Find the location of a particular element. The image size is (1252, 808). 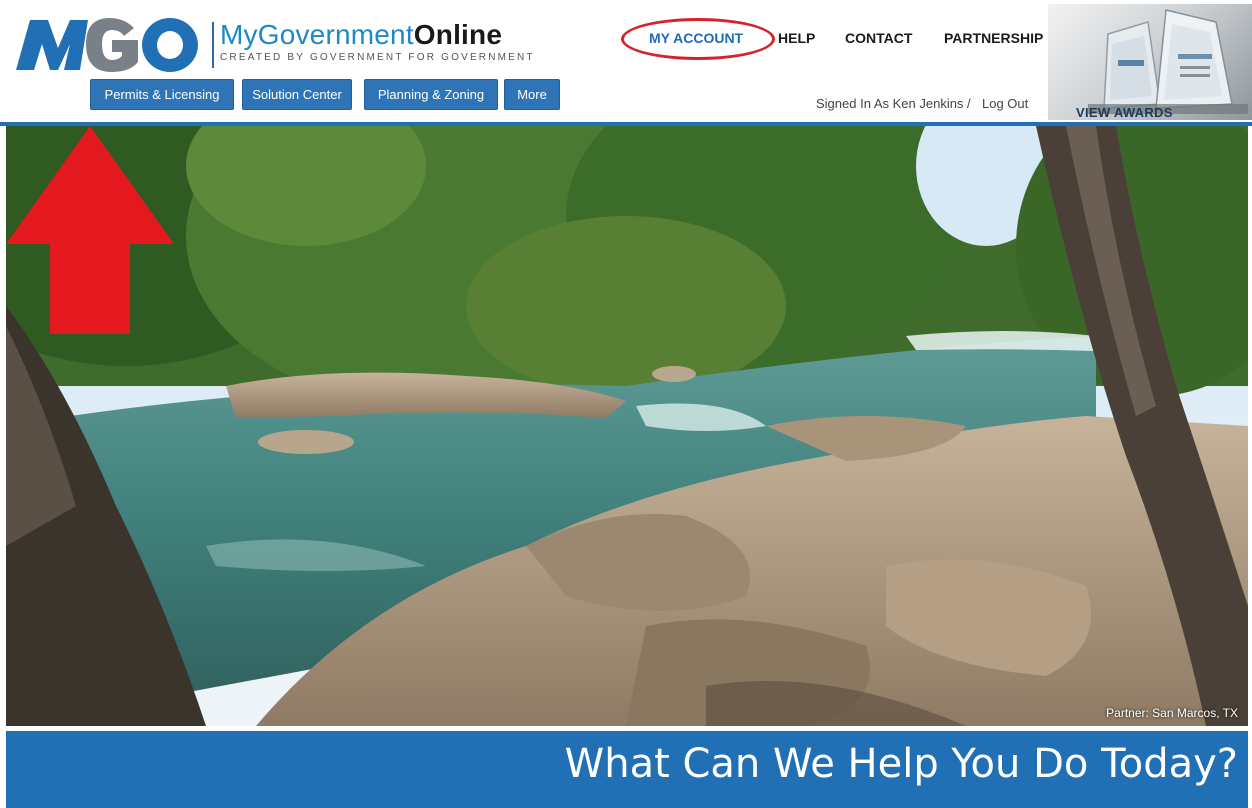

more-button: More is located at coordinates (532, 94).